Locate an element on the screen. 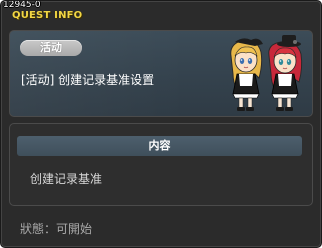 This screenshot has width=322, height=248. category-badge: 活动 is located at coordinates (51, 48).